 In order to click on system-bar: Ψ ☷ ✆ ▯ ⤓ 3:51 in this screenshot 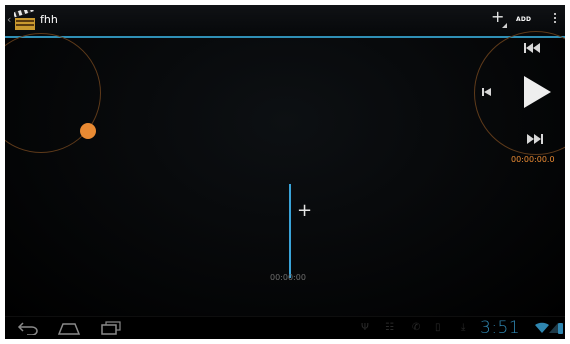, I will do `click(285, 327)`.